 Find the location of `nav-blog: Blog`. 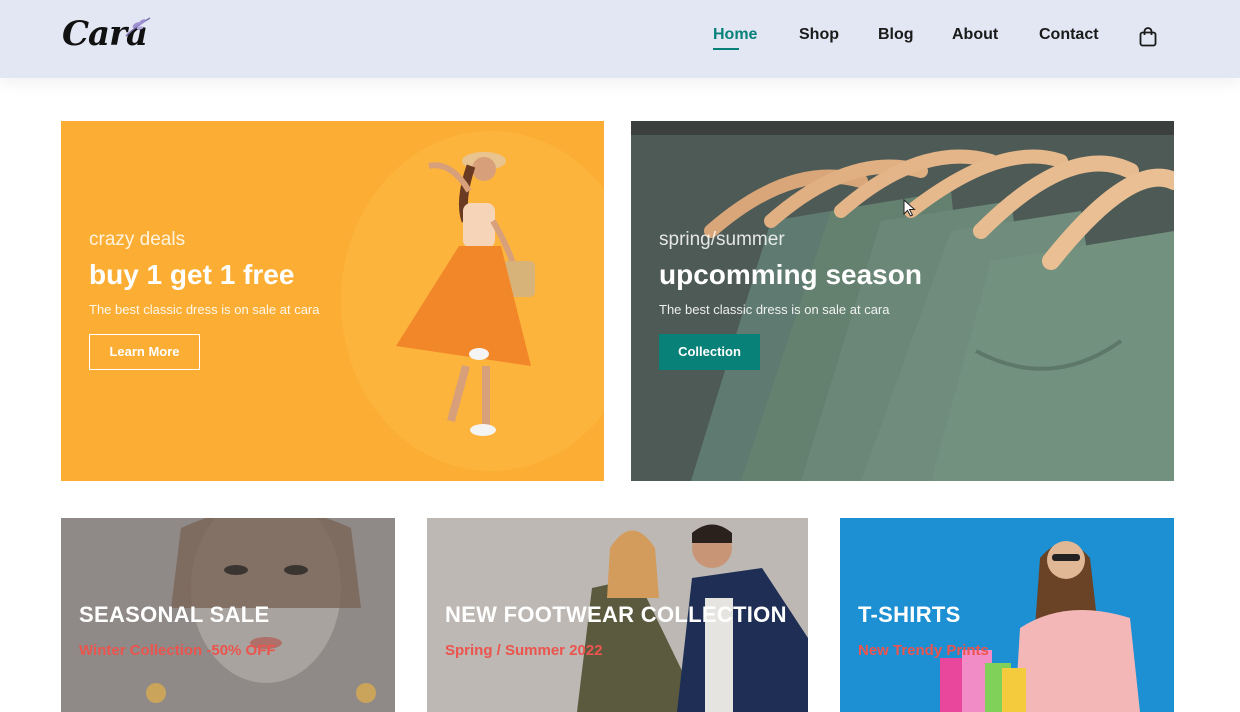

nav-blog: Blog is located at coordinates (896, 35).